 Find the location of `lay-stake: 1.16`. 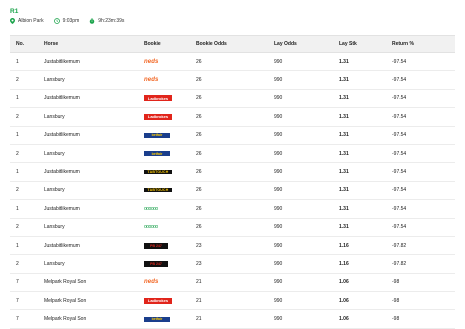

lay-stake: 1.16 is located at coordinates (344, 263).